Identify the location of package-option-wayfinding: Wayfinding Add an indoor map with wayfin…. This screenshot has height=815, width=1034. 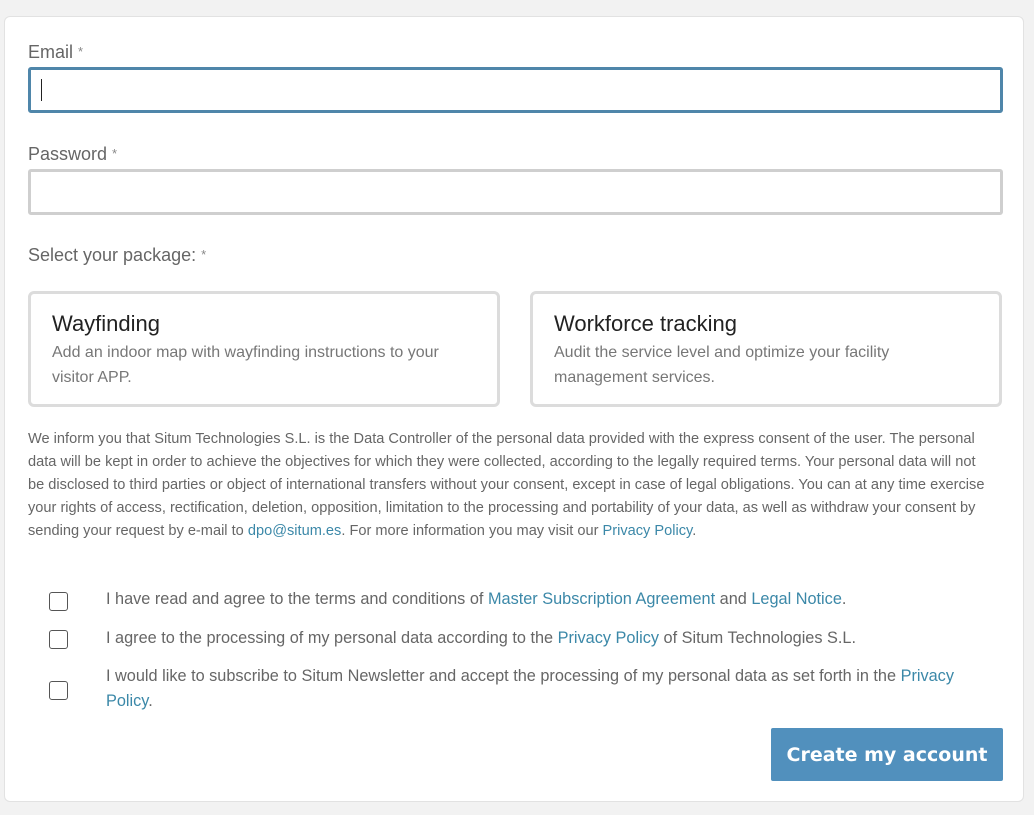
(264, 349).